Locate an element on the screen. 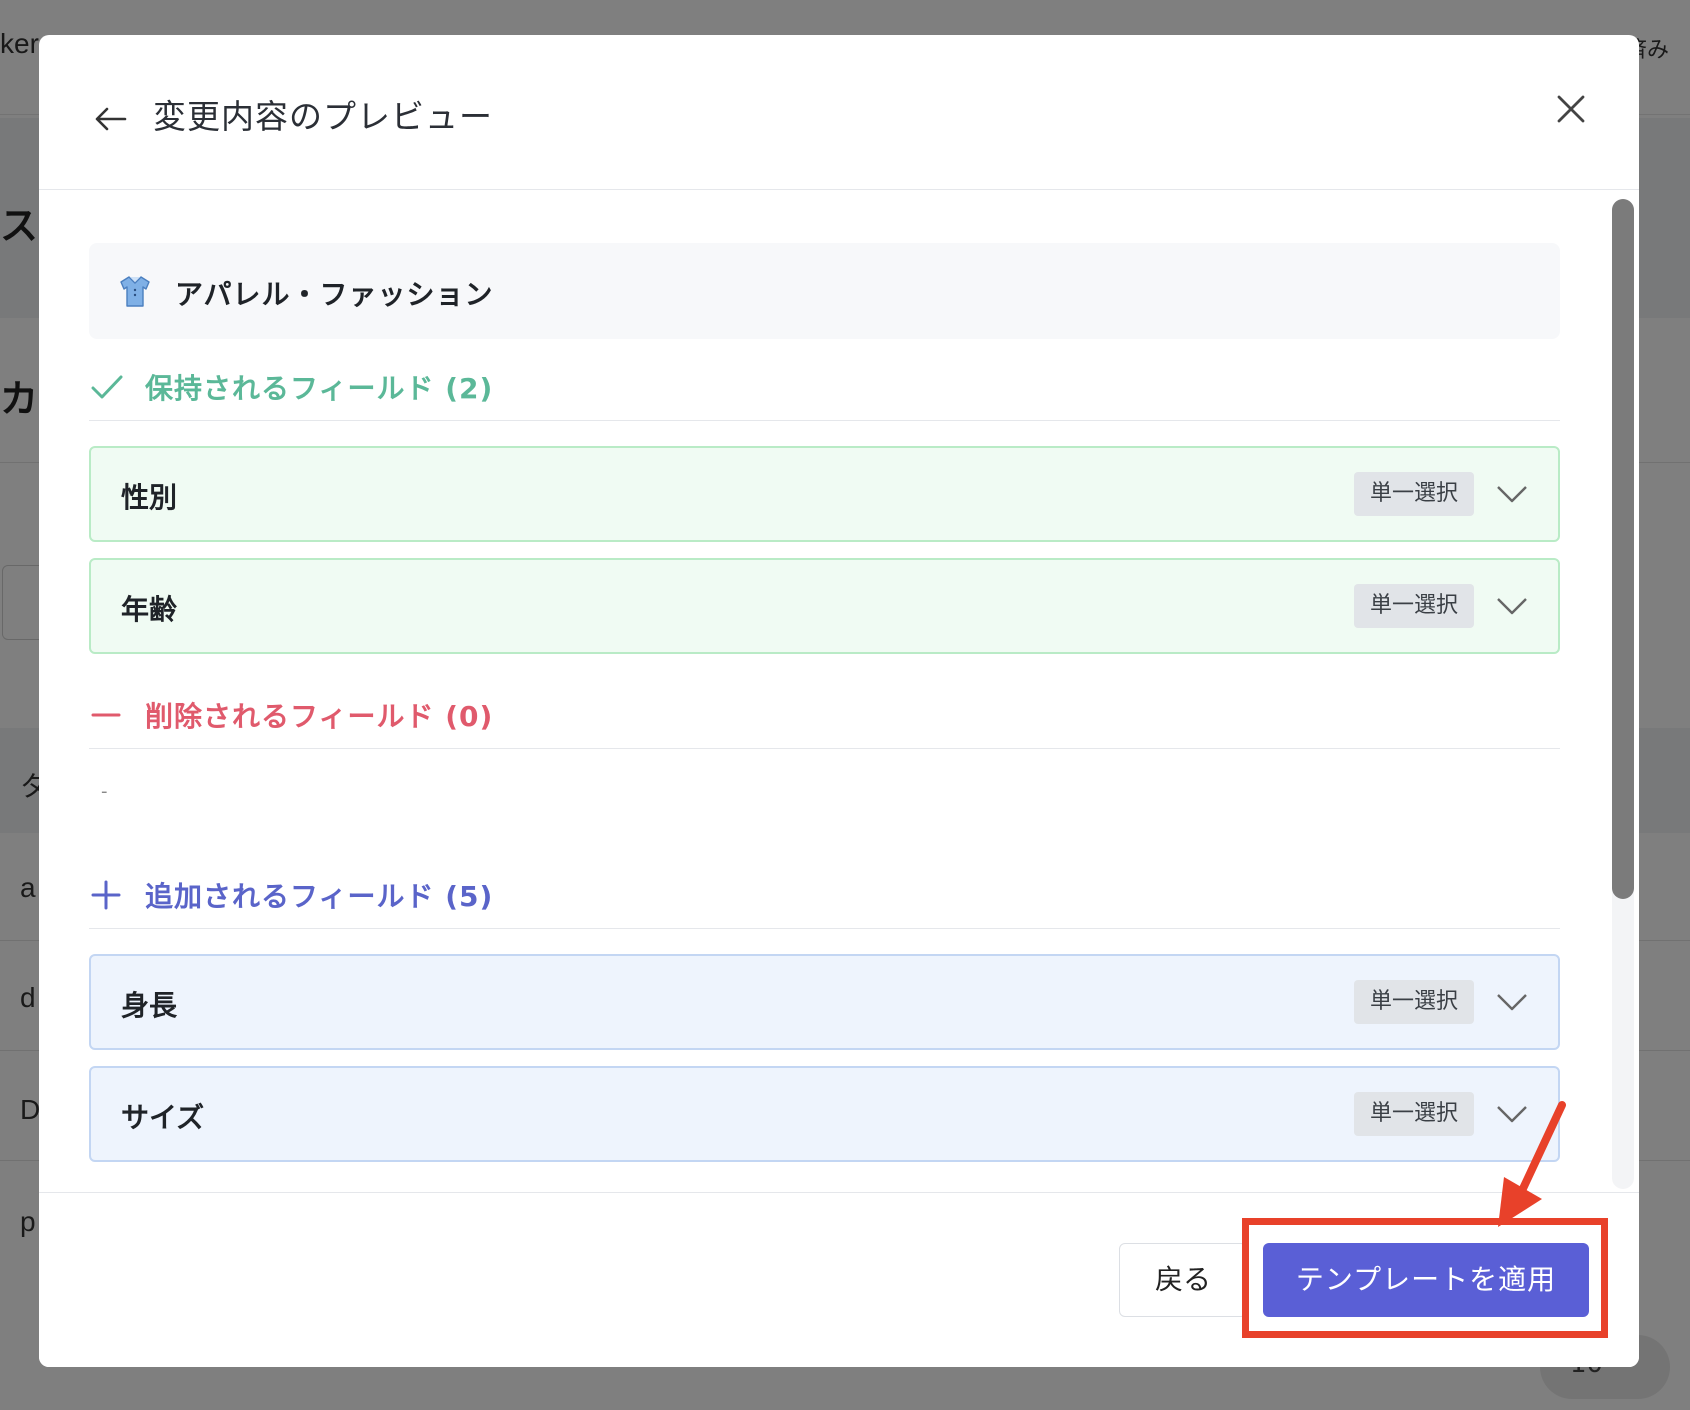  added-section-header: 追加されるフィールド (5) is located at coordinates (824, 901).